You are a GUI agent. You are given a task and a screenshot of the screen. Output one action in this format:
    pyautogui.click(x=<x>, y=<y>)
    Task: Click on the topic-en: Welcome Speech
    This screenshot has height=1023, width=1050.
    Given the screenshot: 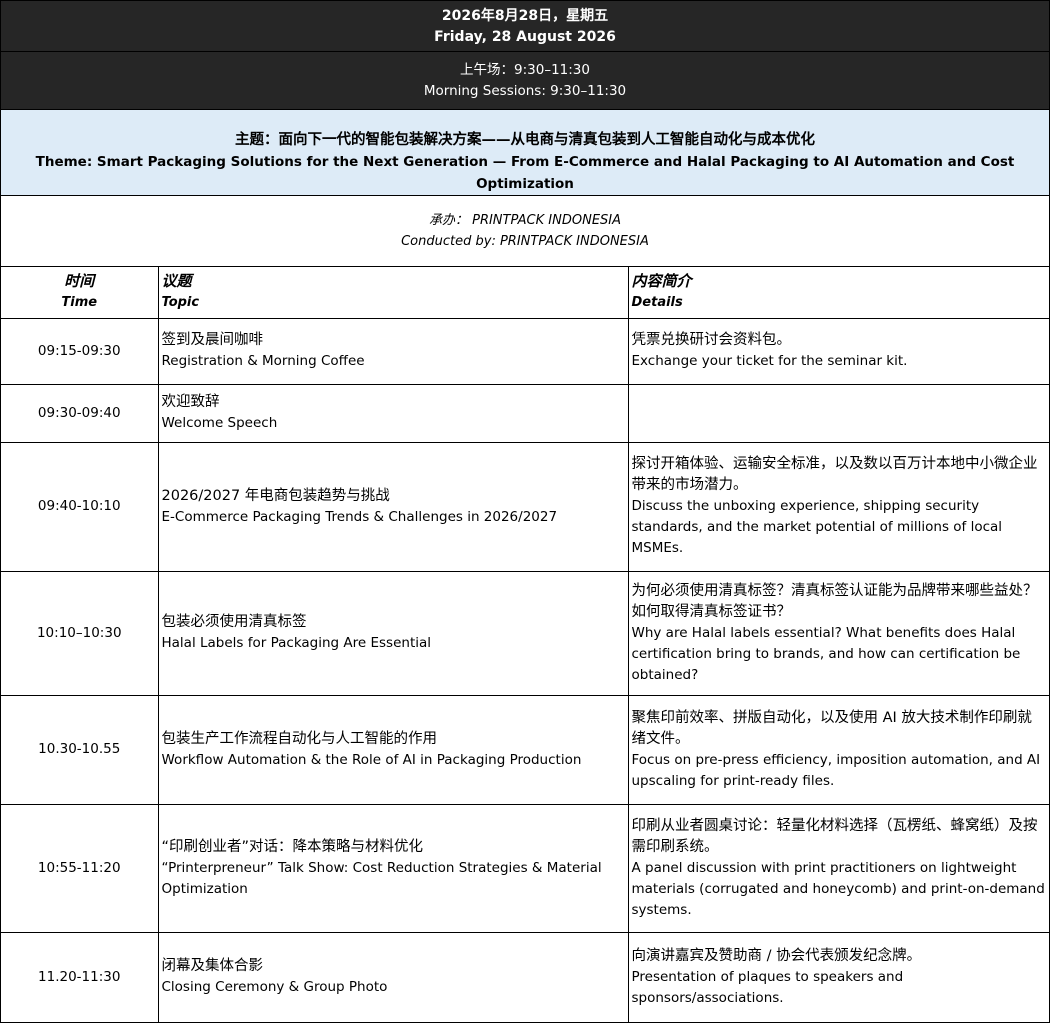 What is the action you would take?
    pyautogui.click(x=219, y=423)
    